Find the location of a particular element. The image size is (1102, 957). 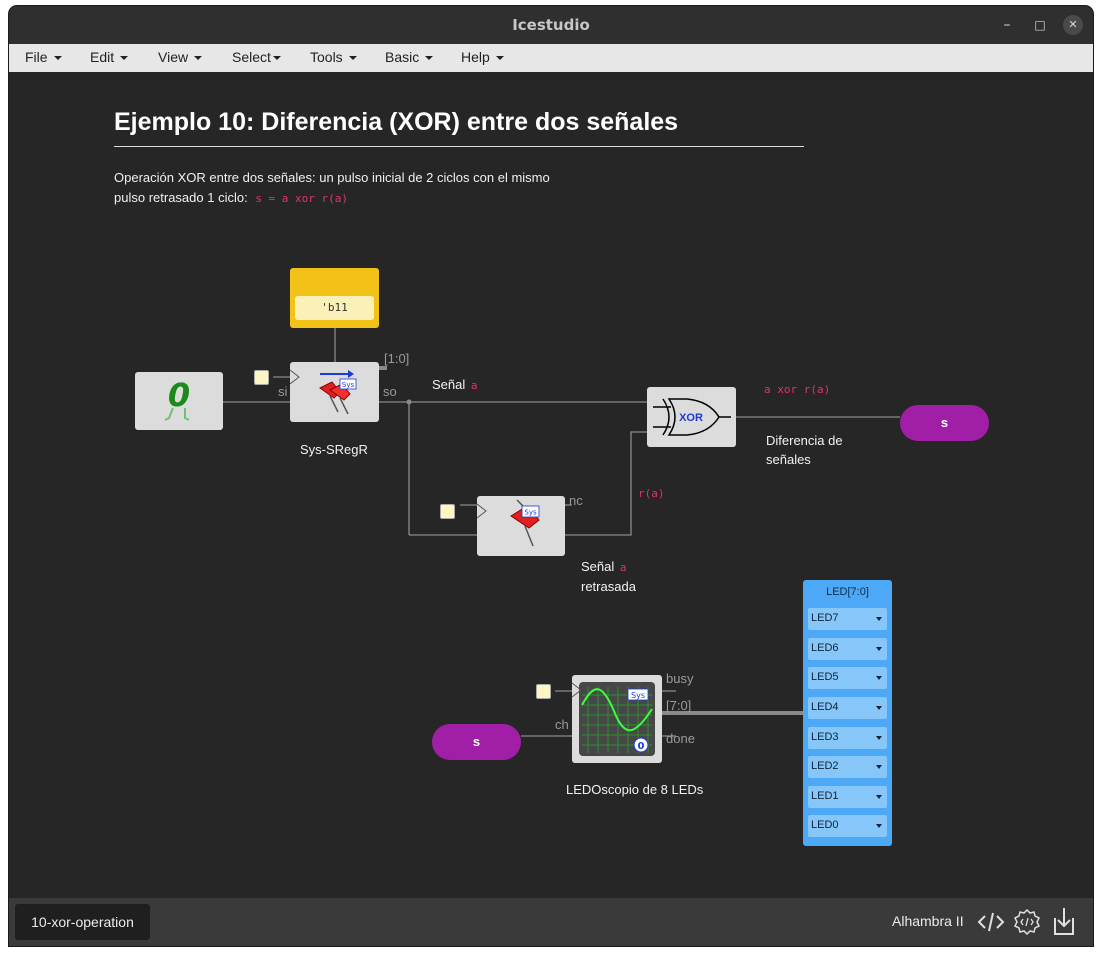

bottom-bar: 10-xor-operation Alhambra II is located at coordinates (551, 922).